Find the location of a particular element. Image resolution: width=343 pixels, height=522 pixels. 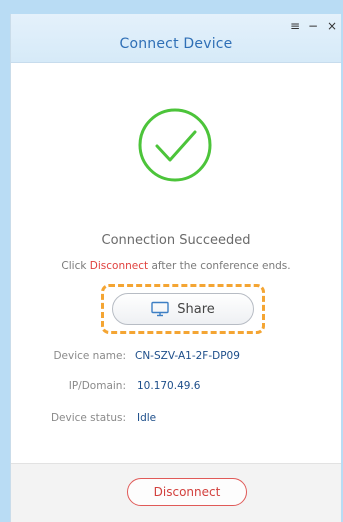

footer-bar: Disconnect is located at coordinates (176, 492).